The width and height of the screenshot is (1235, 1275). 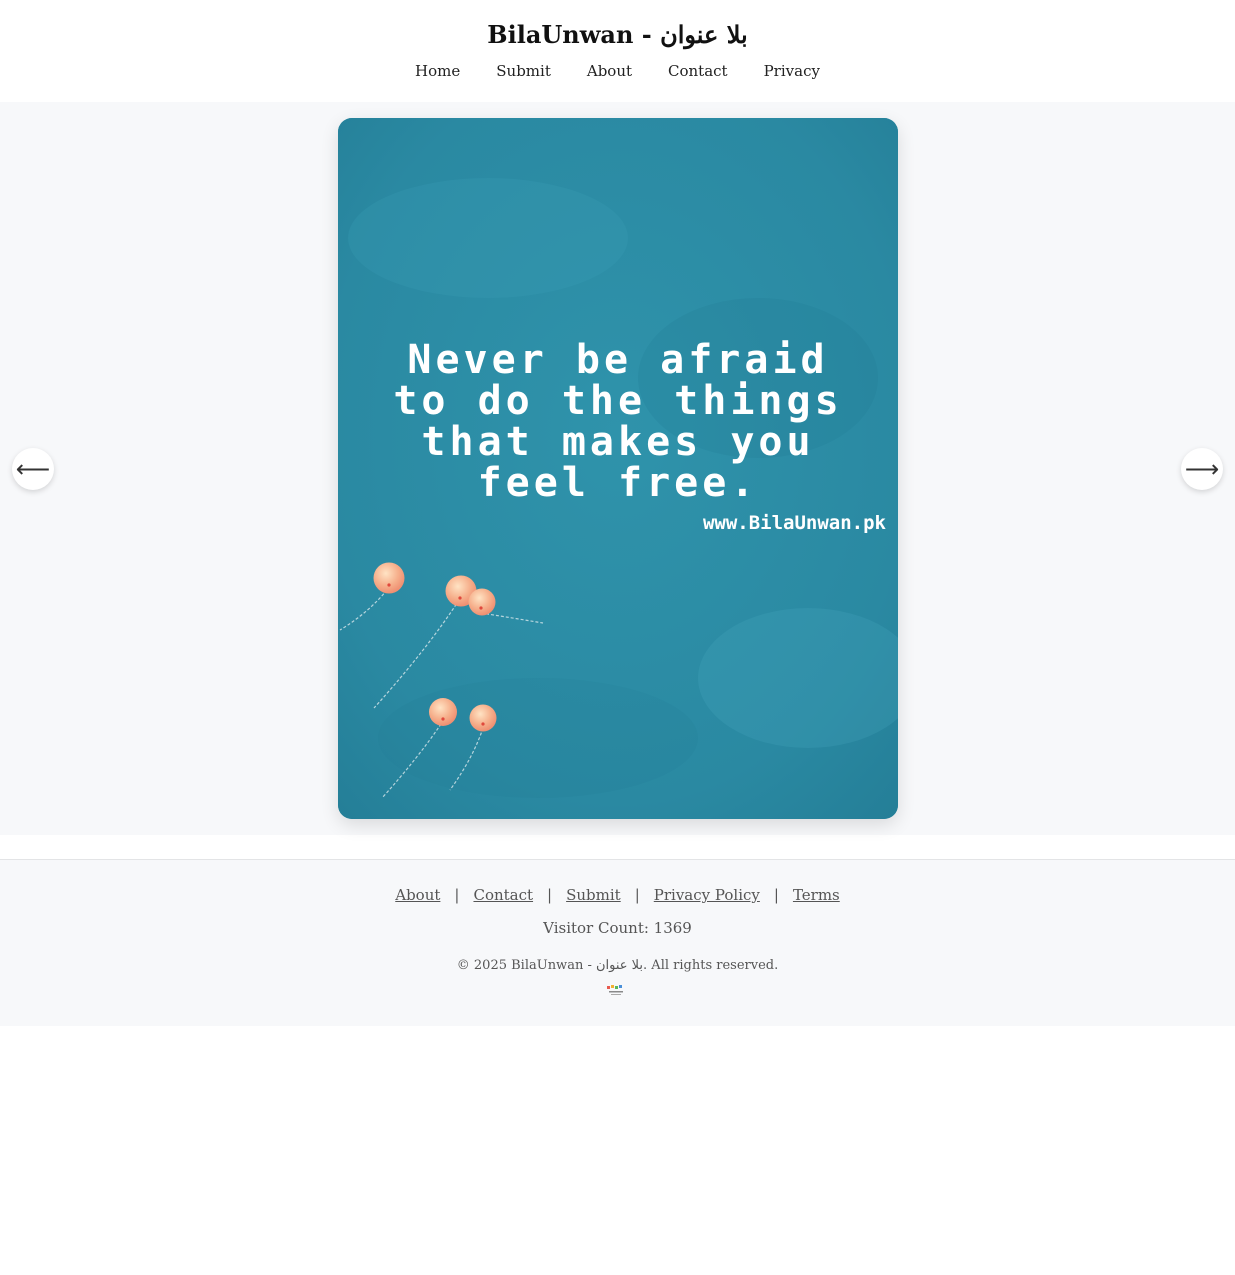 What do you see at coordinates (618, 442) in the screenshot?
I see `quote-line: that makes you` at bounding box center [618, 442].